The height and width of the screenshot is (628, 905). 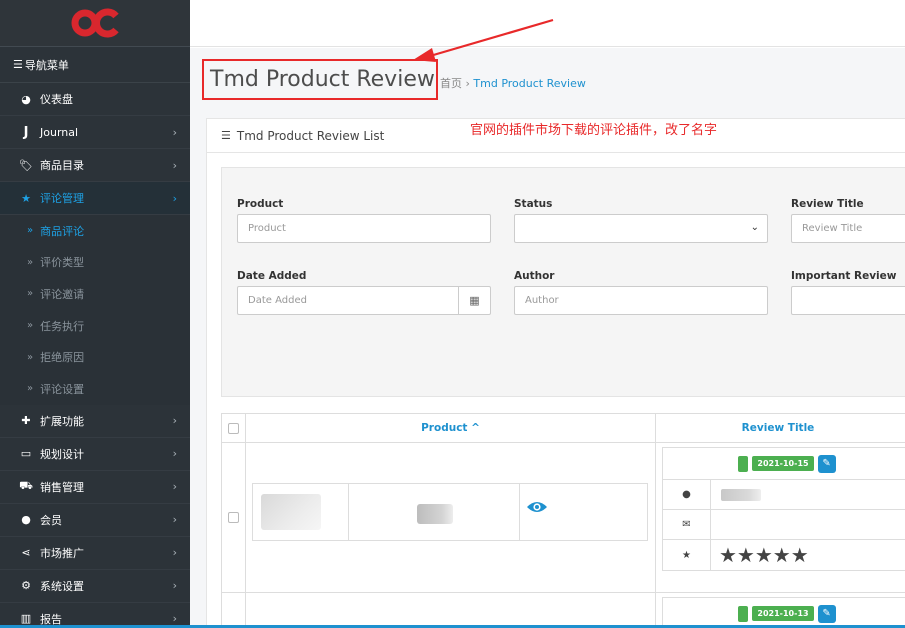 What do you see at coordinates (95, 263) in the screenshot?
I see `submenu-item-review-type: » 评价类型` at bounding box center [95, 263].